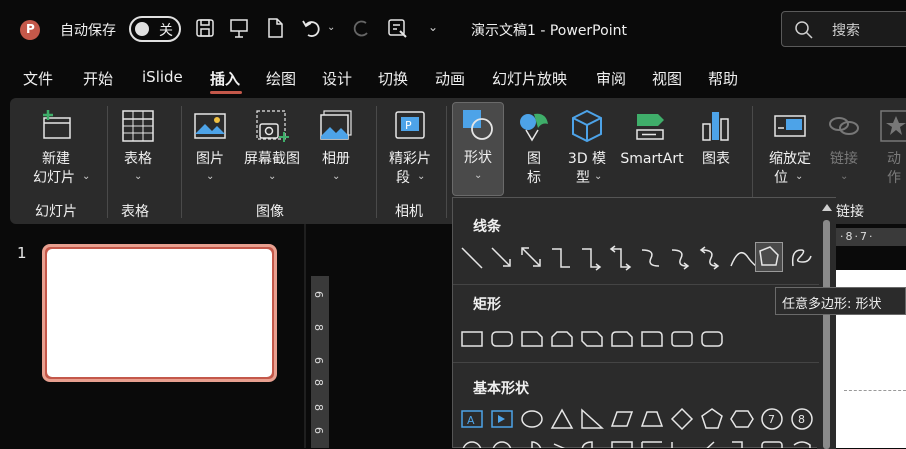 Image resolution: width=906 pixels, height=449 pixels. Describe the element at coordinates (529, 78) in the screenshot. I see `menu-slideshow: 幻灯片放映` at that location.